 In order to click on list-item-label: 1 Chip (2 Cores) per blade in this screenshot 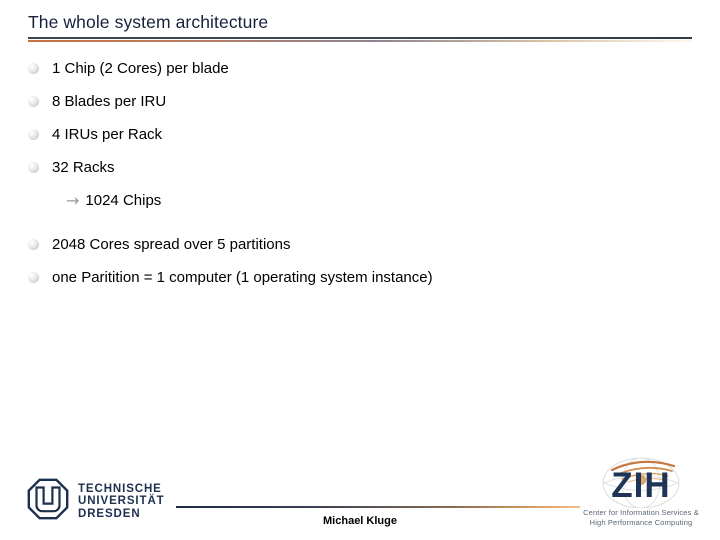, I will do `click(140, 68)`.